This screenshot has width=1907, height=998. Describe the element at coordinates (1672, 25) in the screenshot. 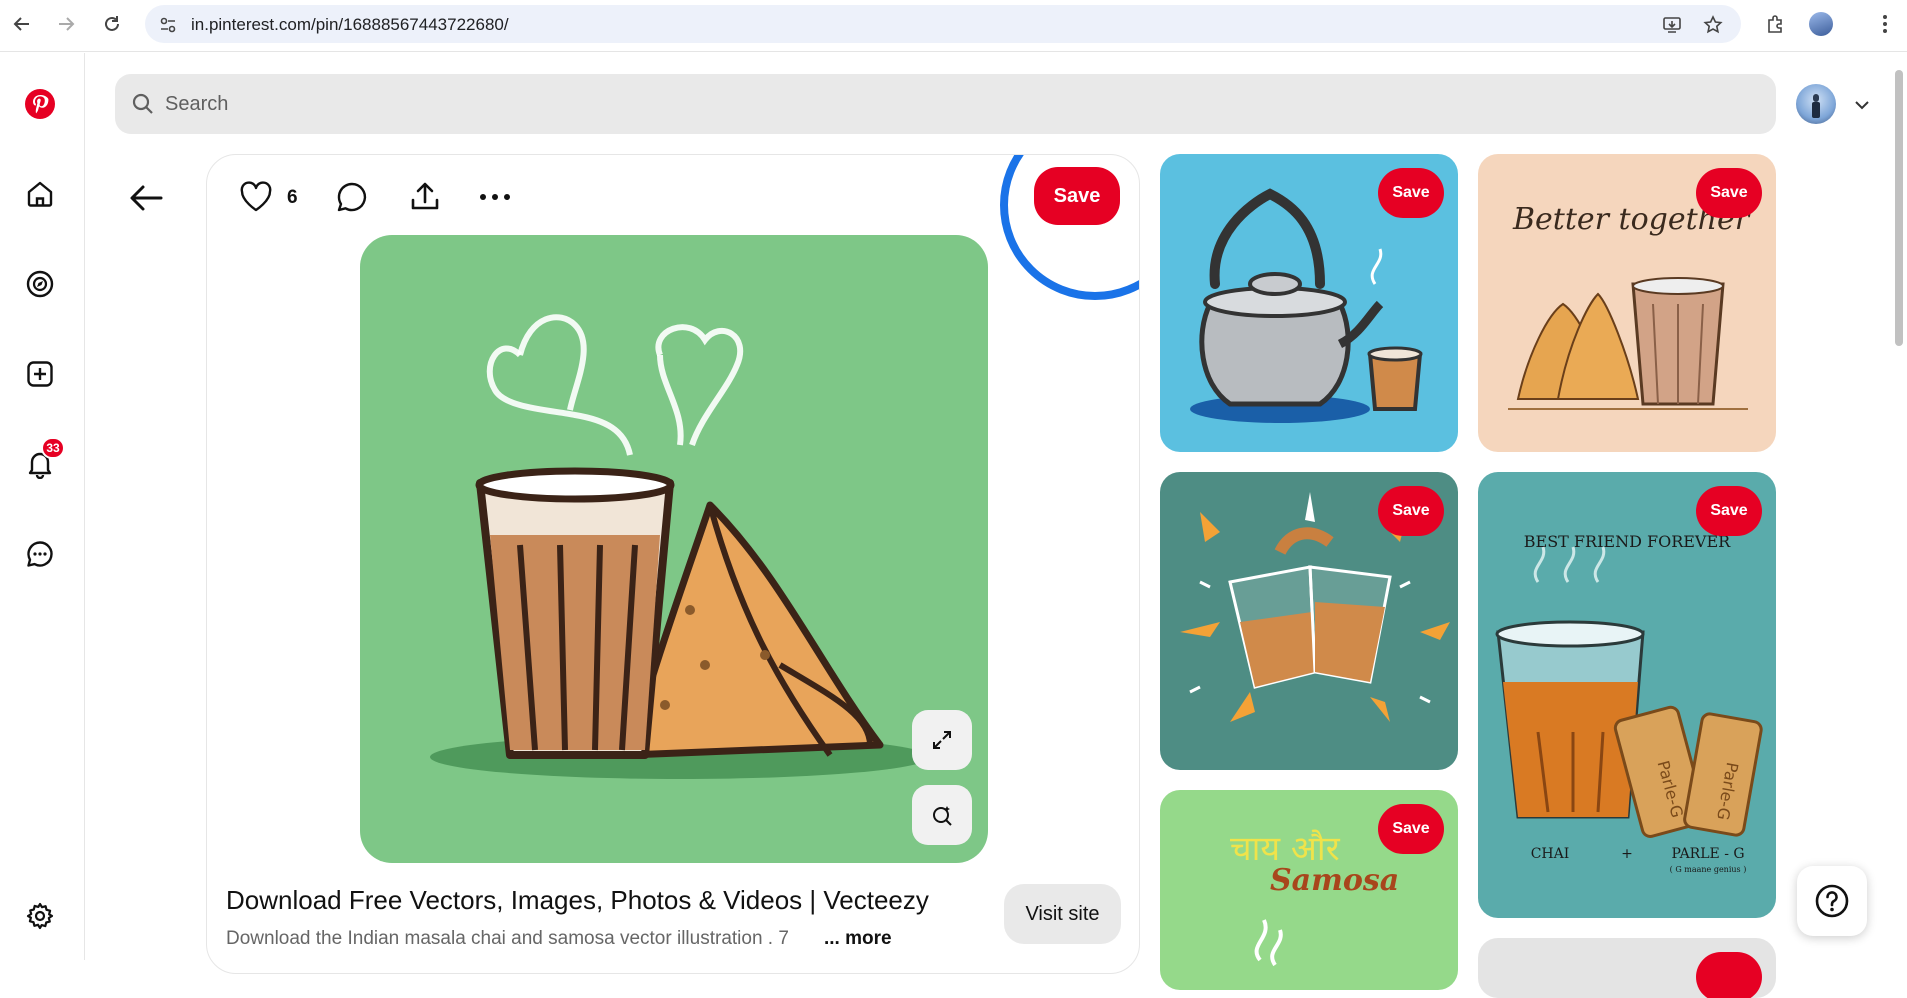

I see `install-app-icon` at that location.